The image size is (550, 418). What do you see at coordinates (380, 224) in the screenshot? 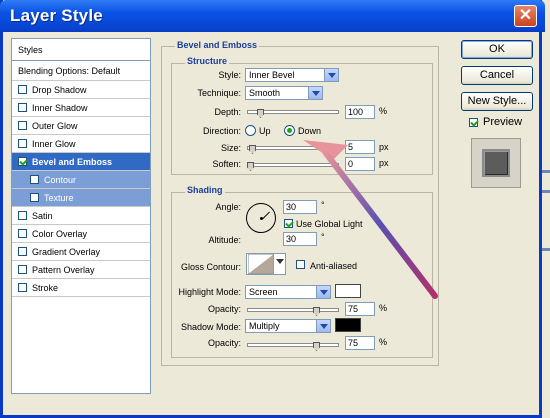
I see `arrow-shaft` at bounding box center [380, 224].